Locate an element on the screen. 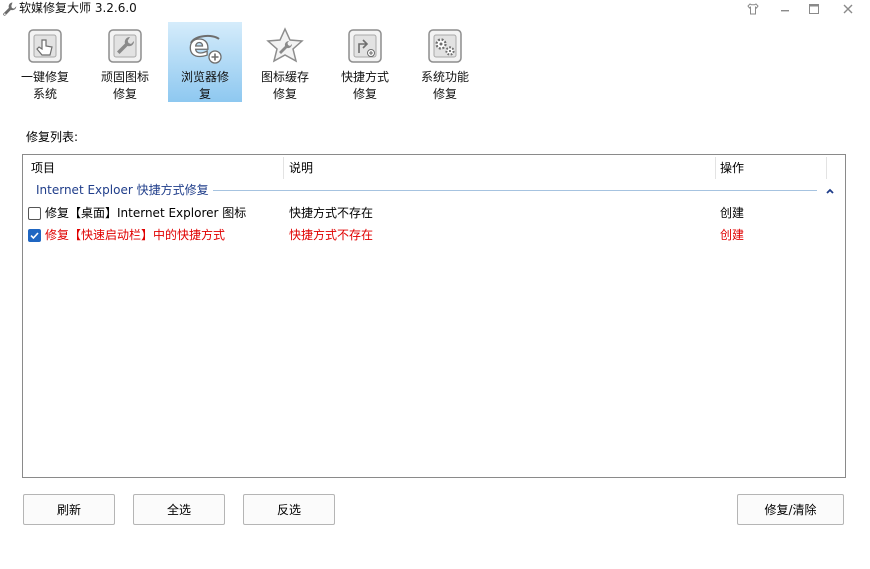 The height and width of the screenshot is (569, 870). repair-clear-button: 修复/清除 is located at coordinates (790, 509).